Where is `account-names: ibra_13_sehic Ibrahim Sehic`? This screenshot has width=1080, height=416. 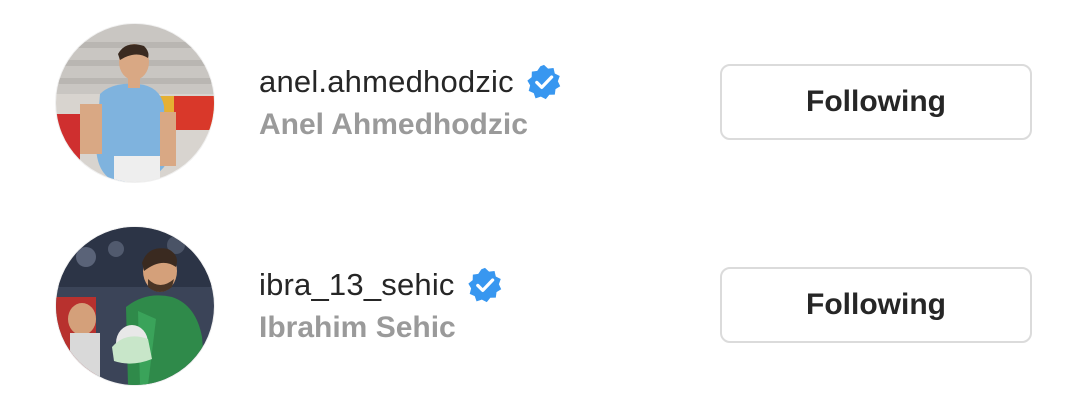 account-names: ibra_13_sehic Ibrahim Sehic is located at coordinates (381, 304).